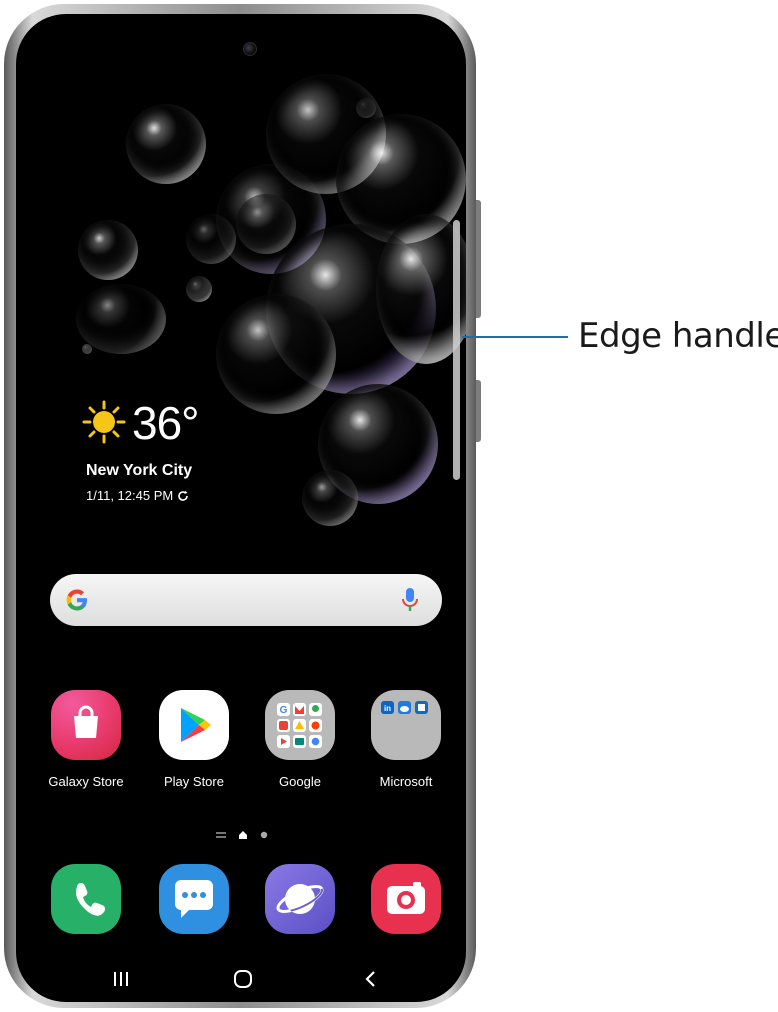 The height and width of the screenshot is (1012, 778). What do you see at coordinates (515, 337) in the screenshot?
I see `callout-line` at bounding box center [515, 337].